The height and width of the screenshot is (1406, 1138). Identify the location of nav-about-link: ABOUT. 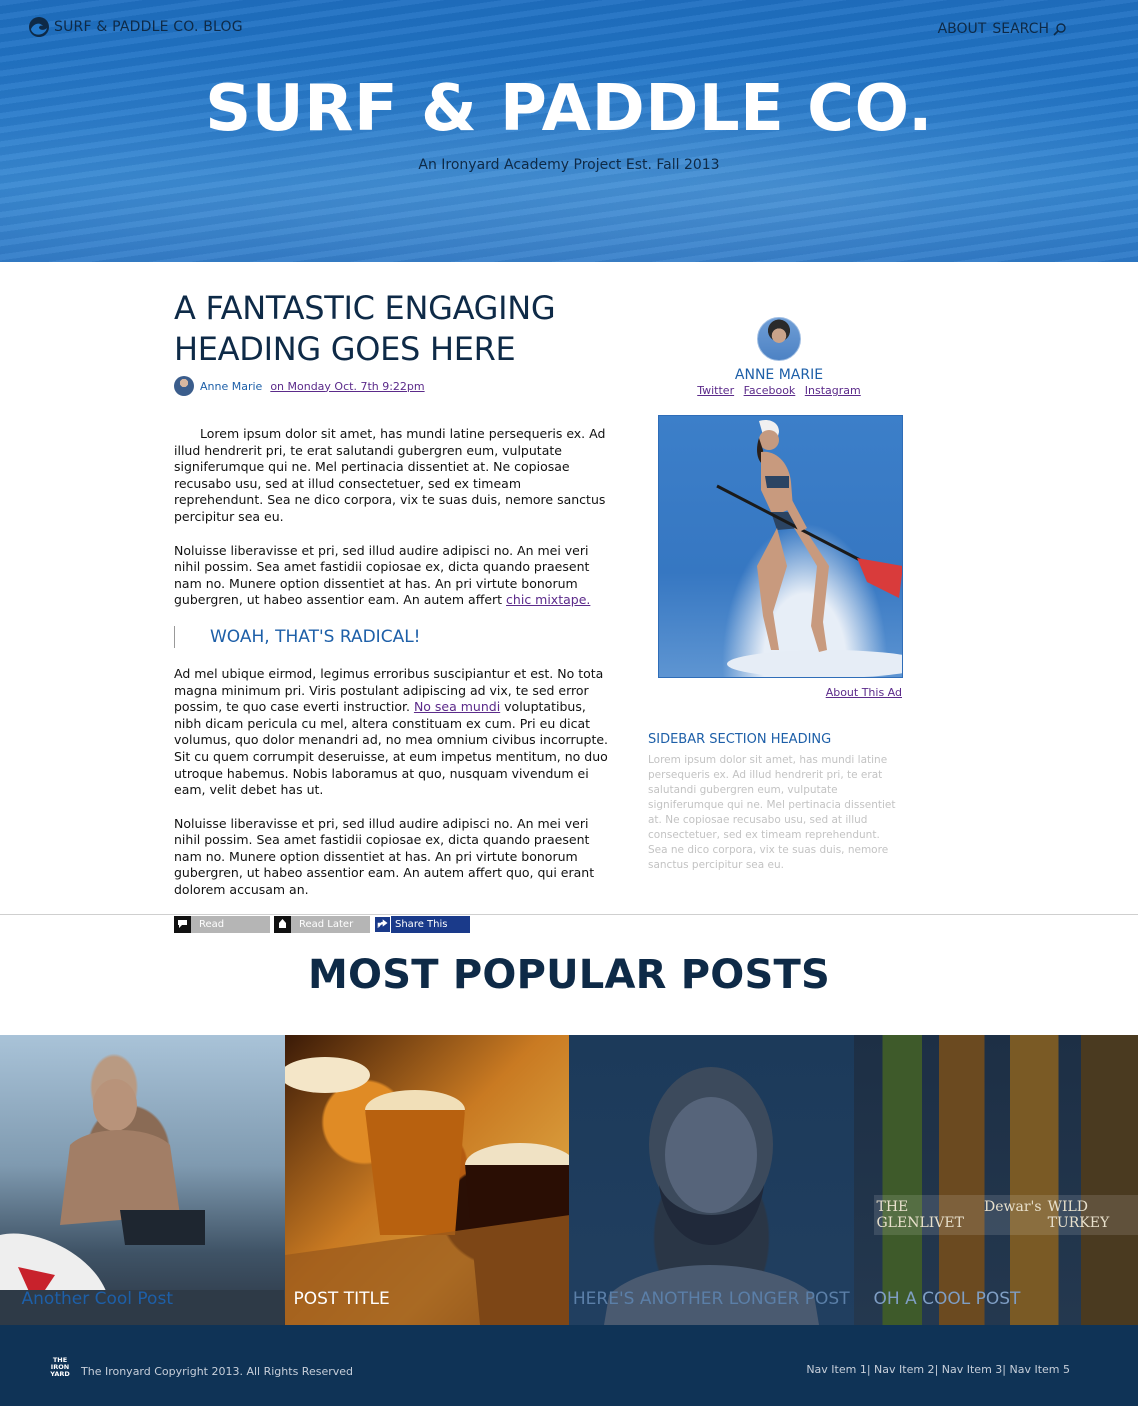
(962, 29).